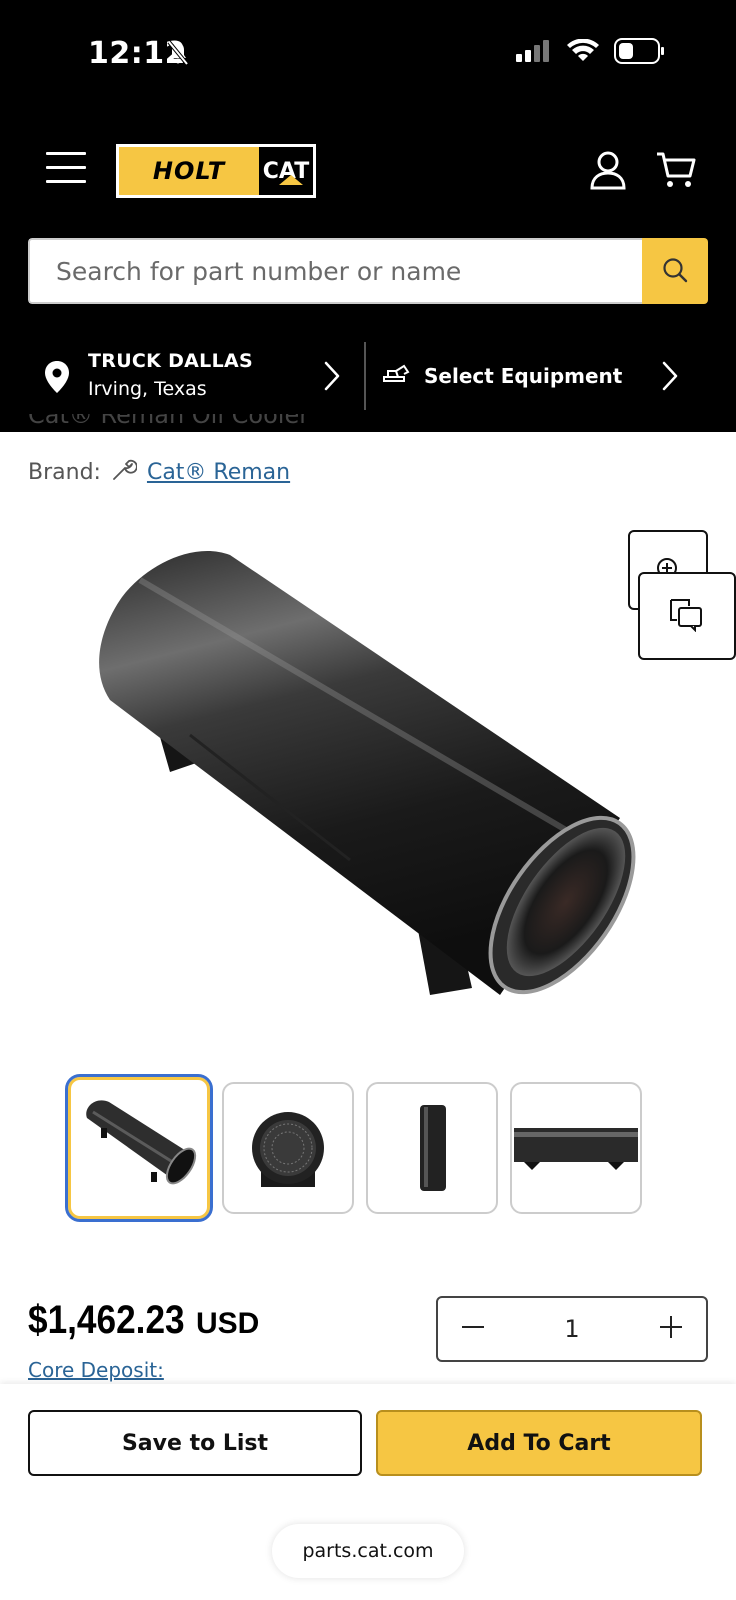 This screenshot has width=736, height=1600. I want to click on logo-holt-text: HOLT, so click(189, 171).